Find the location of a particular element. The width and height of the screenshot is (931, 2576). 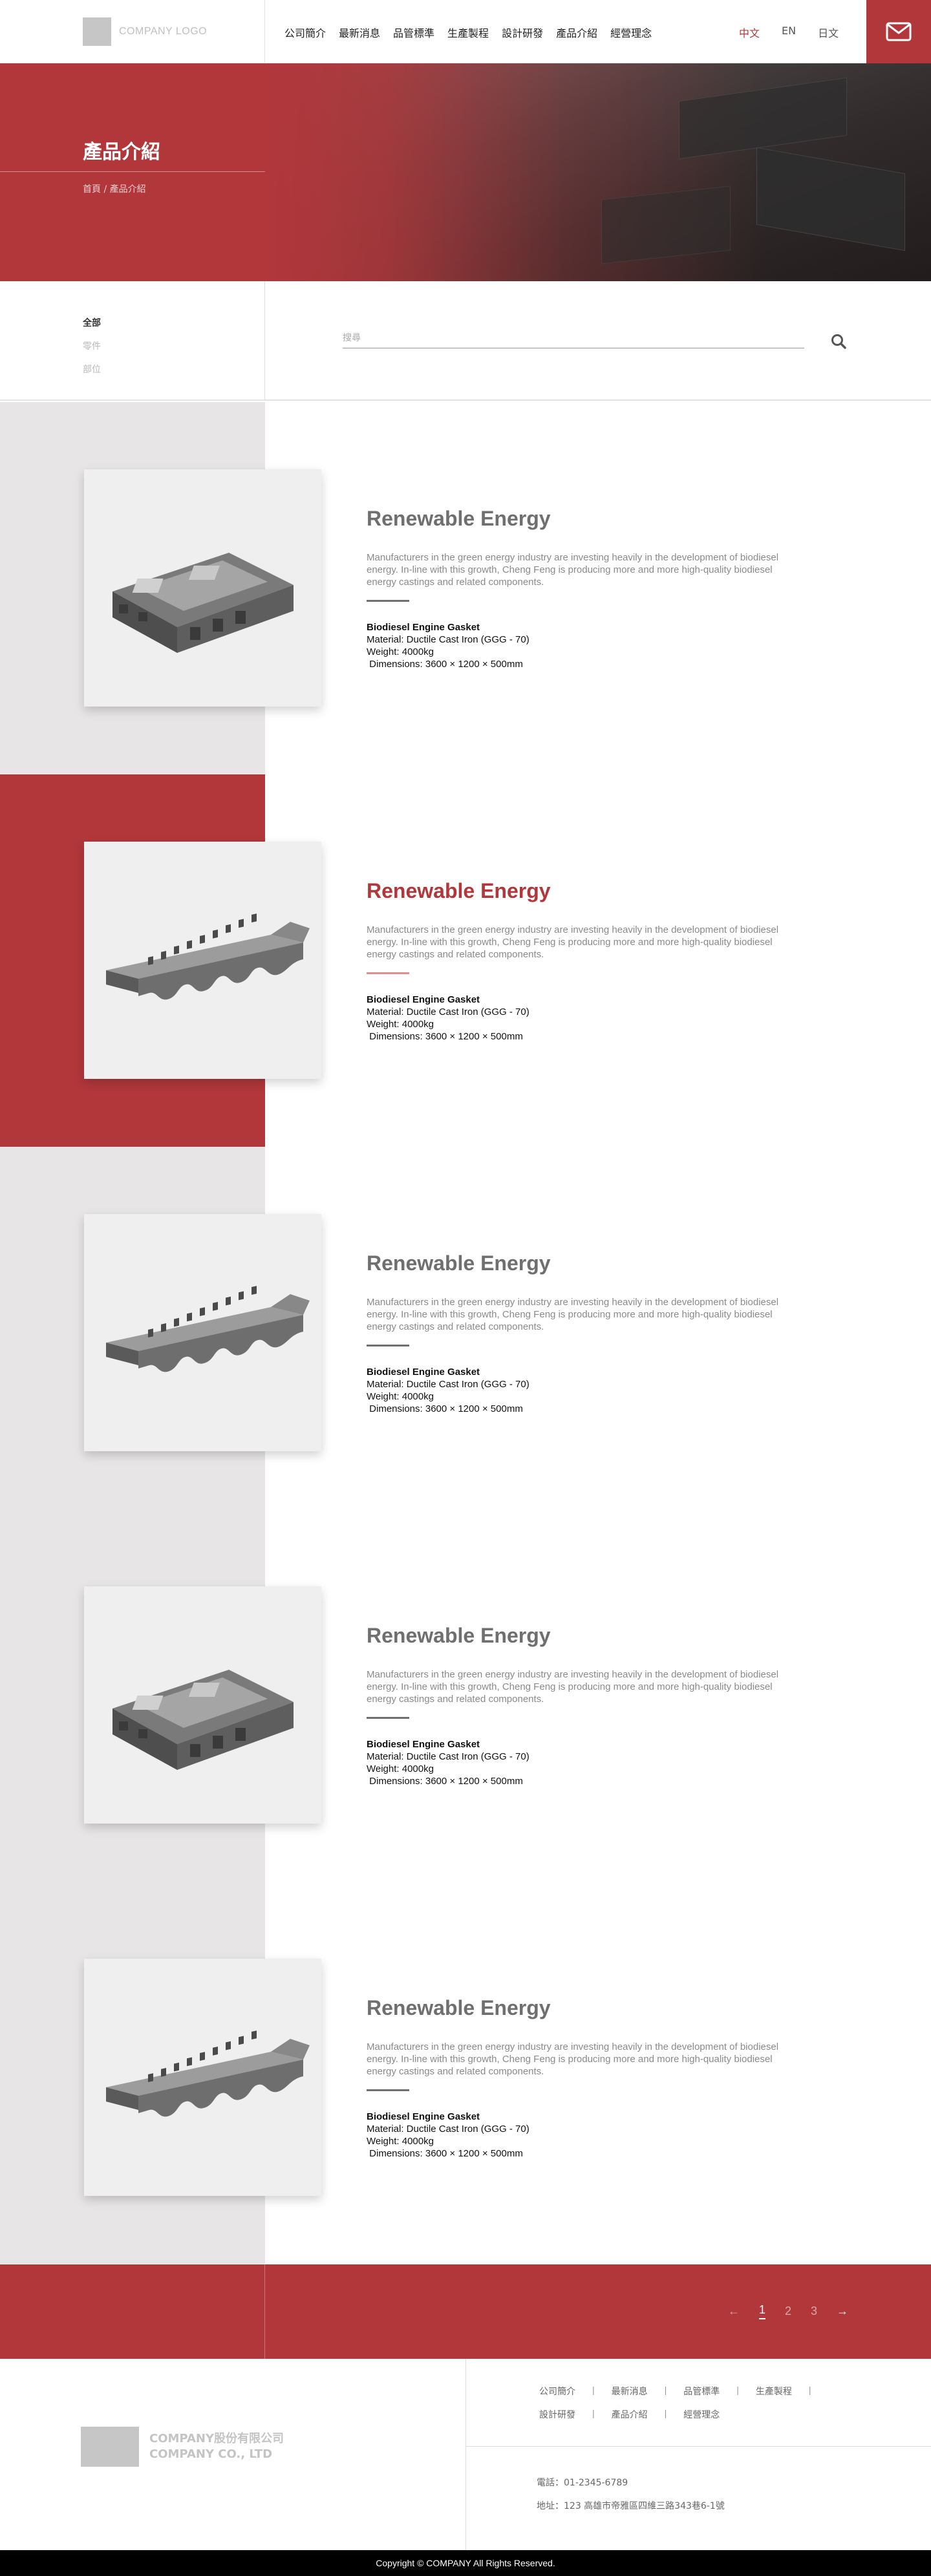

nav-item-products: 產品介紹 is located at coordinates (577, 32).